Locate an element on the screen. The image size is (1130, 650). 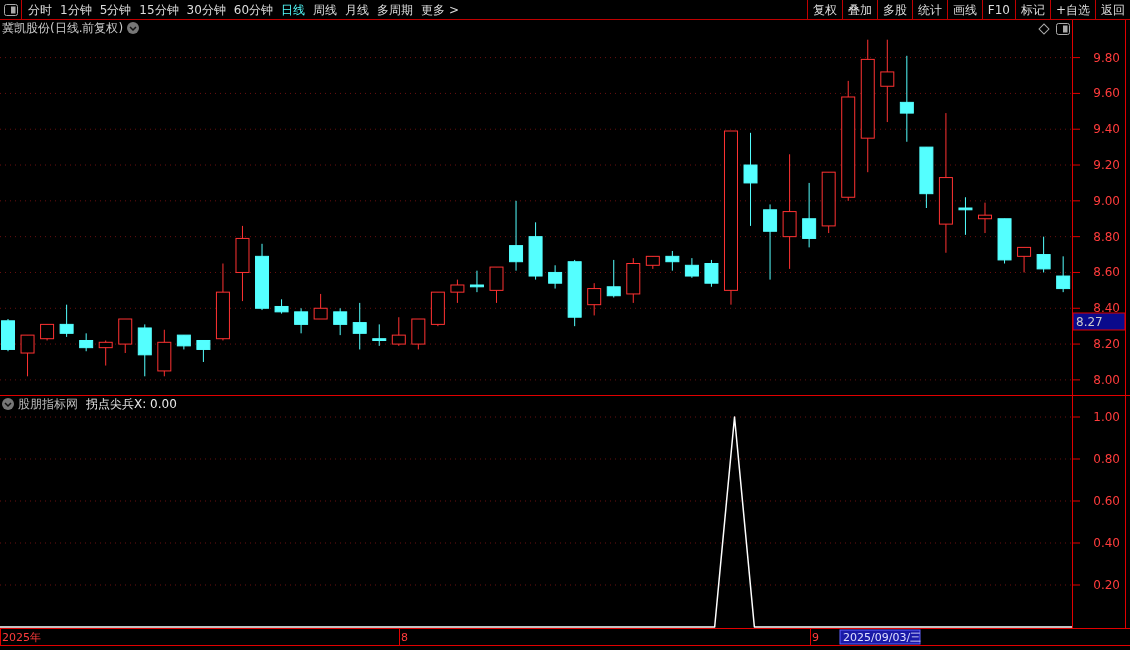
date-axis-label: 2025年 is located at coordinates (21, 637).